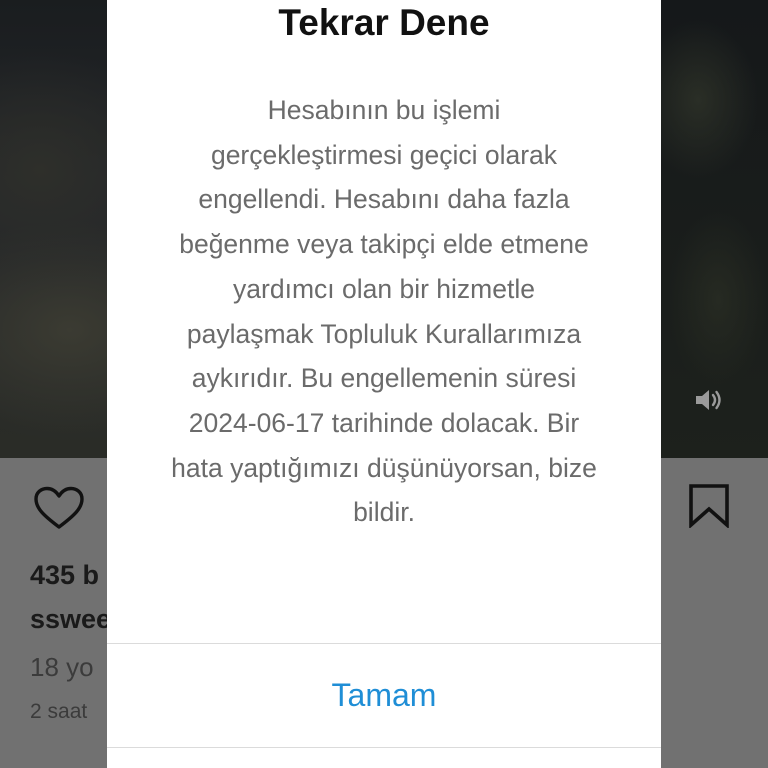 This screenshot has width=768, height=768. What do you see at coordinates (709, 506) in the screenshot?
I see `bookmark-outline-icon` at bounding box center [709, 506].